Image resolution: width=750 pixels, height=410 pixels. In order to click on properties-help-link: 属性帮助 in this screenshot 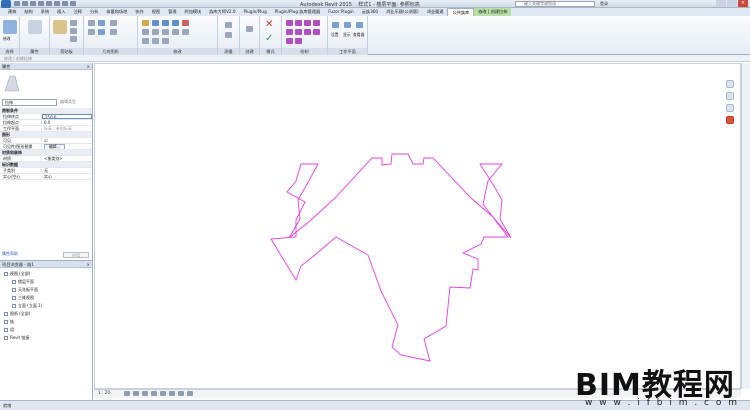, I will do `click(10, 254)`.